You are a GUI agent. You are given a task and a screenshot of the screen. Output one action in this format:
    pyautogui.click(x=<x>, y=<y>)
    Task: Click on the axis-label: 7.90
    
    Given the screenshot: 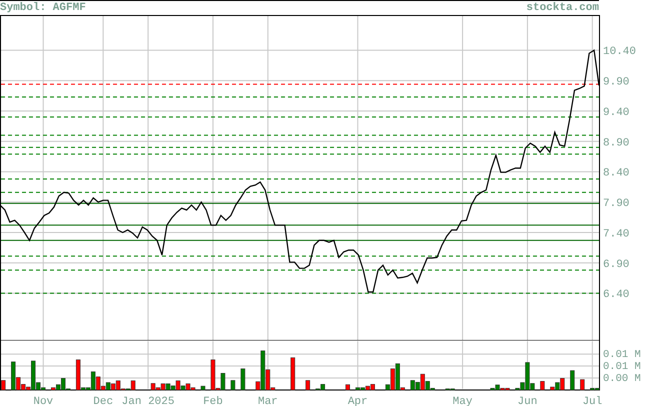 What is the action you would take?
    pyautogui.click(x=616, y=204)
    